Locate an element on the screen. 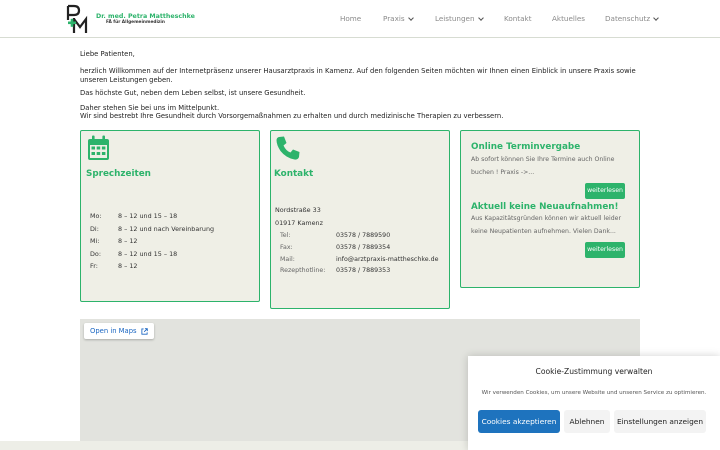 This screenshot has width=720, height=450. deny-cookies-button: Ablehnen is located at coordinates (587, 421).